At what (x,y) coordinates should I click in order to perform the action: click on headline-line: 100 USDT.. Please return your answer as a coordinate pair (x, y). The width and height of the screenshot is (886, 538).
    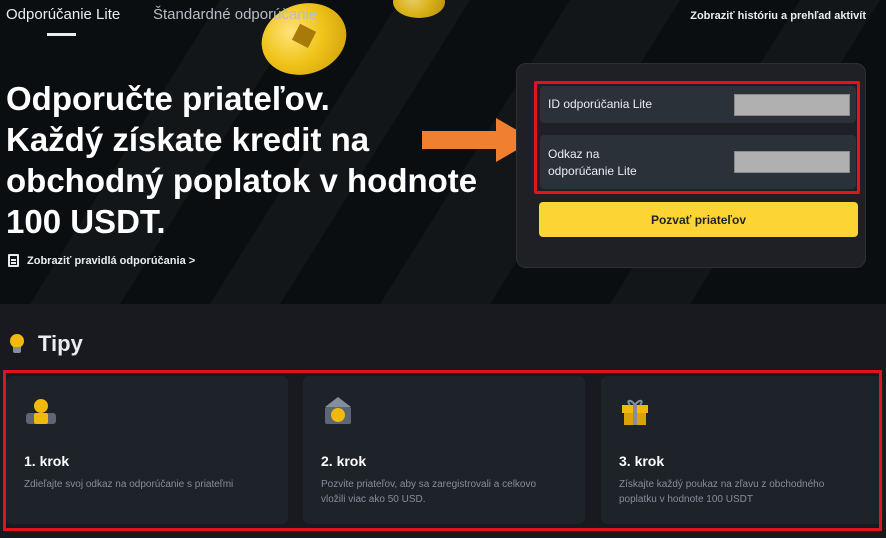
    Looking at the image, I should click on (86, 221).